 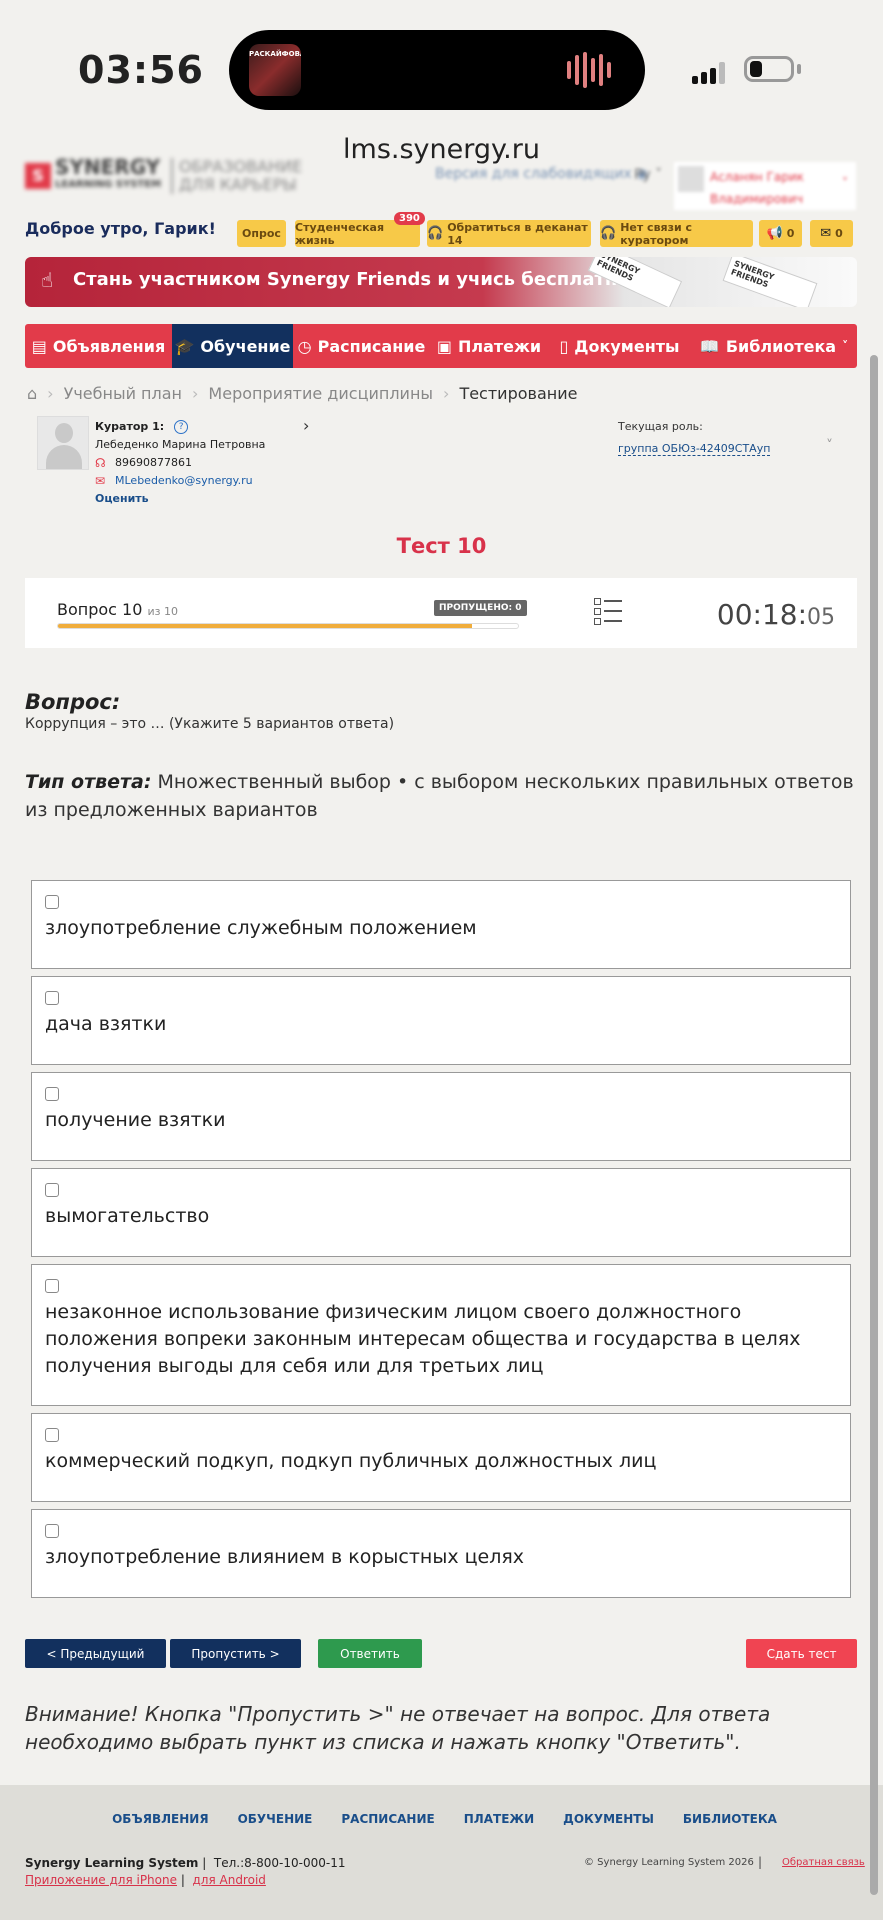 I want to click on company-name: Synergy Learning System, so click(x=112, y=1863).